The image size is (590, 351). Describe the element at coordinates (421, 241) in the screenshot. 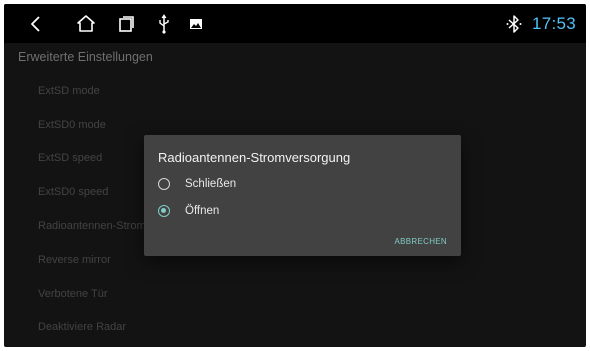

I see `cancel-button: ABBRECHEN` at that location.